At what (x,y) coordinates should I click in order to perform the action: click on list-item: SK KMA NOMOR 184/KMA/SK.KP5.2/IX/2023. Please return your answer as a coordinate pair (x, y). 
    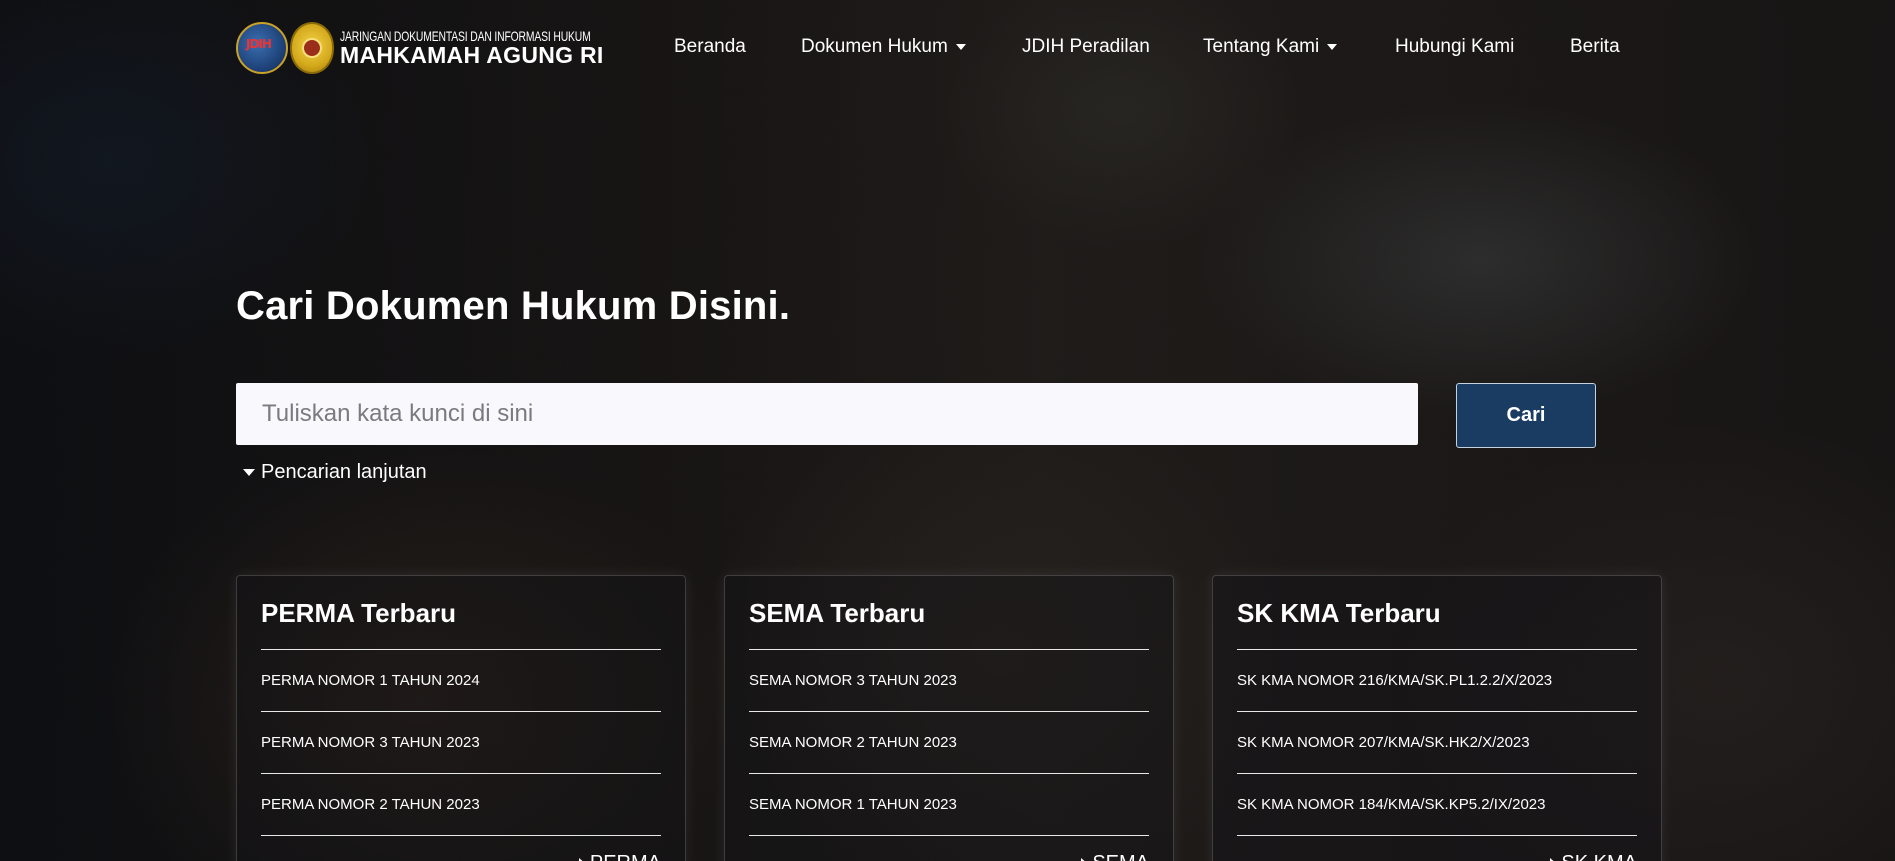
    Looking at the image, I should click on (1437, 805).